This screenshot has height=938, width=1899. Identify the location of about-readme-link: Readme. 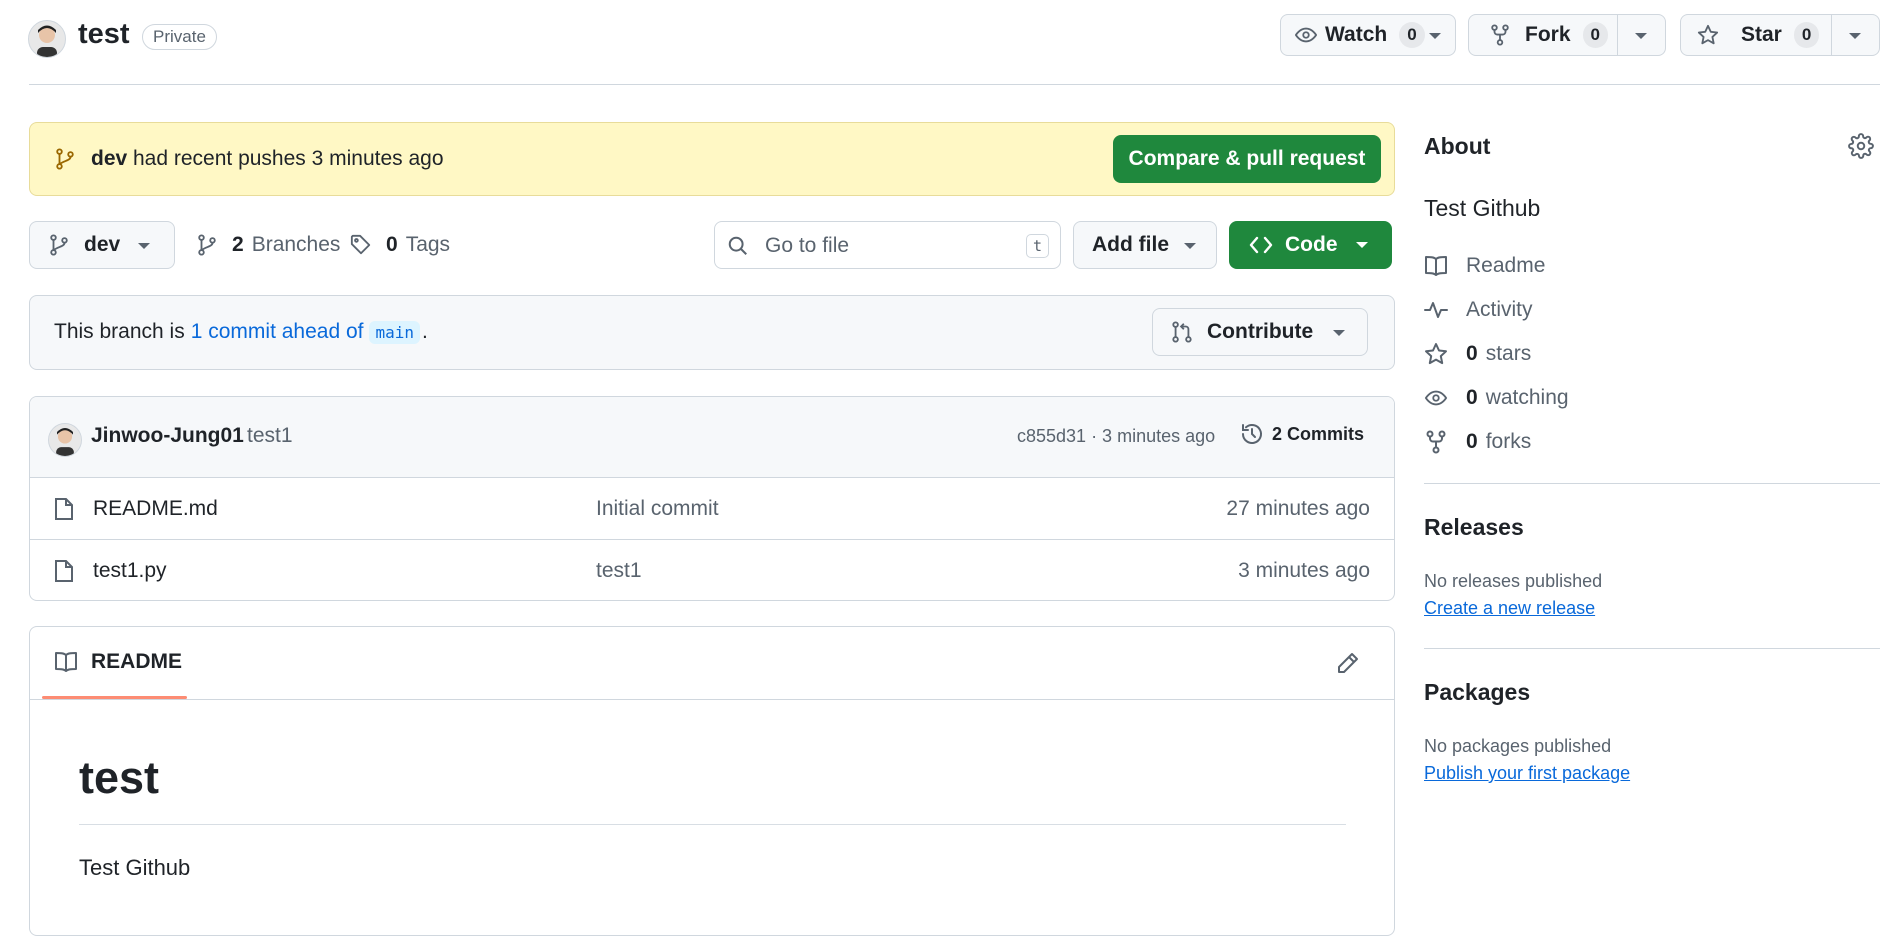
(1484, 266).